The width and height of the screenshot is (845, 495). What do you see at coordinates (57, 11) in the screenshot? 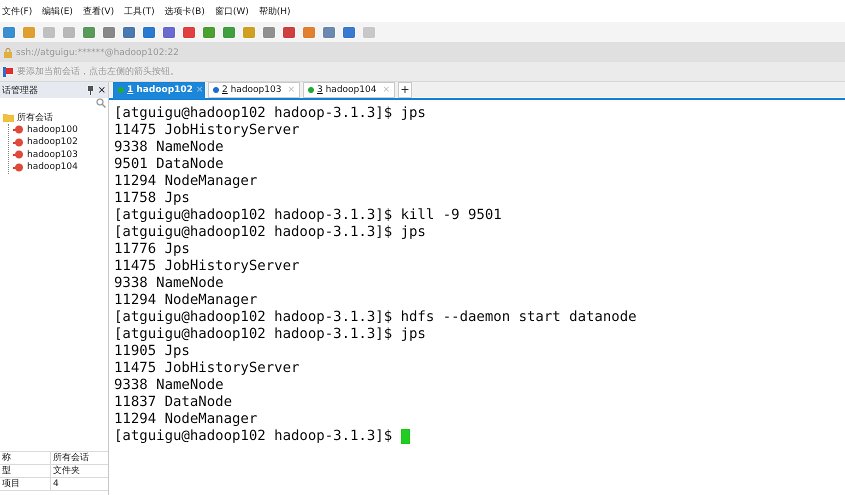
I see `menu-item: 编辑(E)` at bounding box center [57, 11].